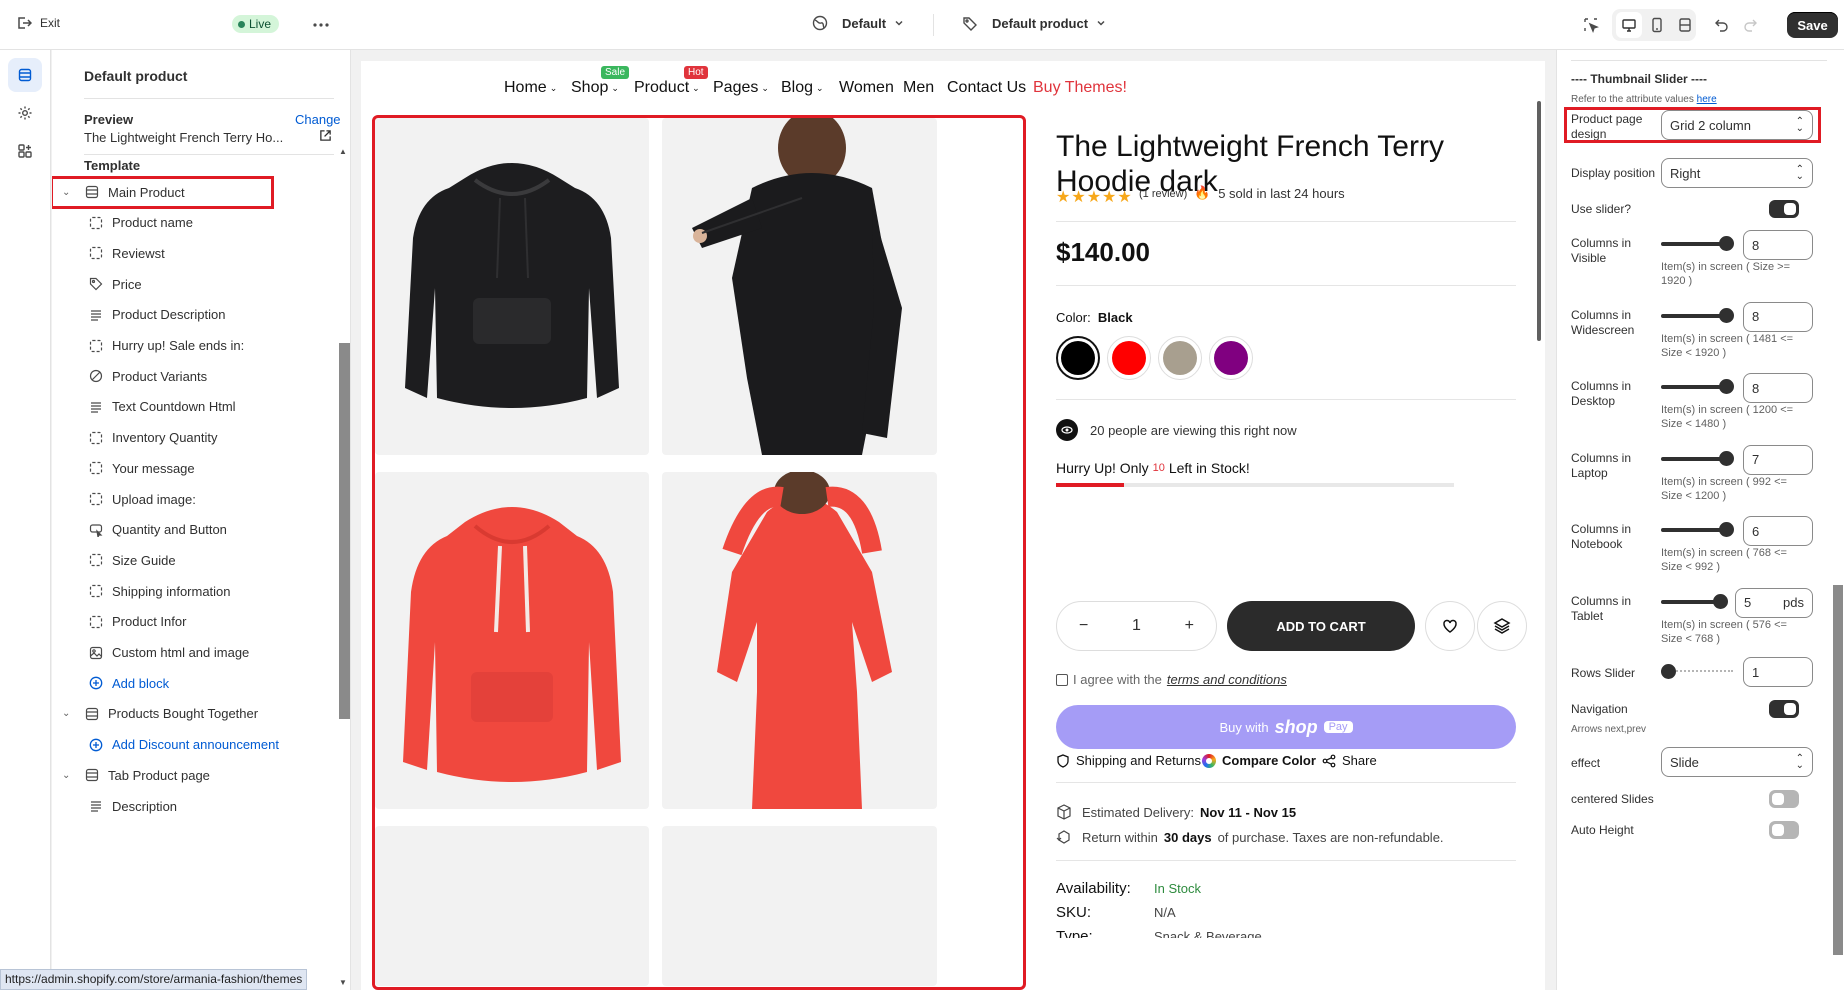  Describe the element at coordinates (197, 315) in the screenshot. I see `tree-item-product-description: Product Description` at that location.